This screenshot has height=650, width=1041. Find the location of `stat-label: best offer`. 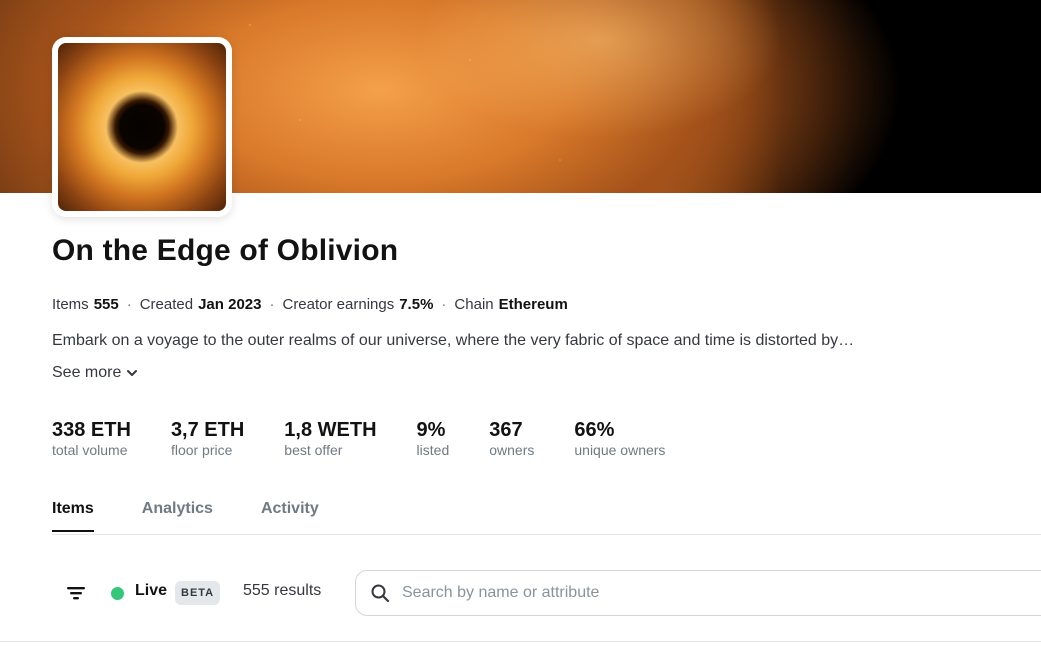

stat-label: best offer is located at coordinates (313, 450).